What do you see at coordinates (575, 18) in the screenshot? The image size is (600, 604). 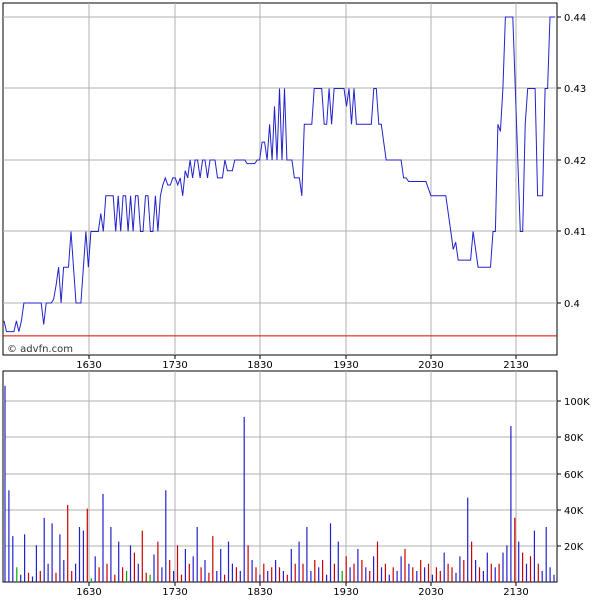 I see `price-y-tick-label: 0.44` at bounding box center [575, 18].